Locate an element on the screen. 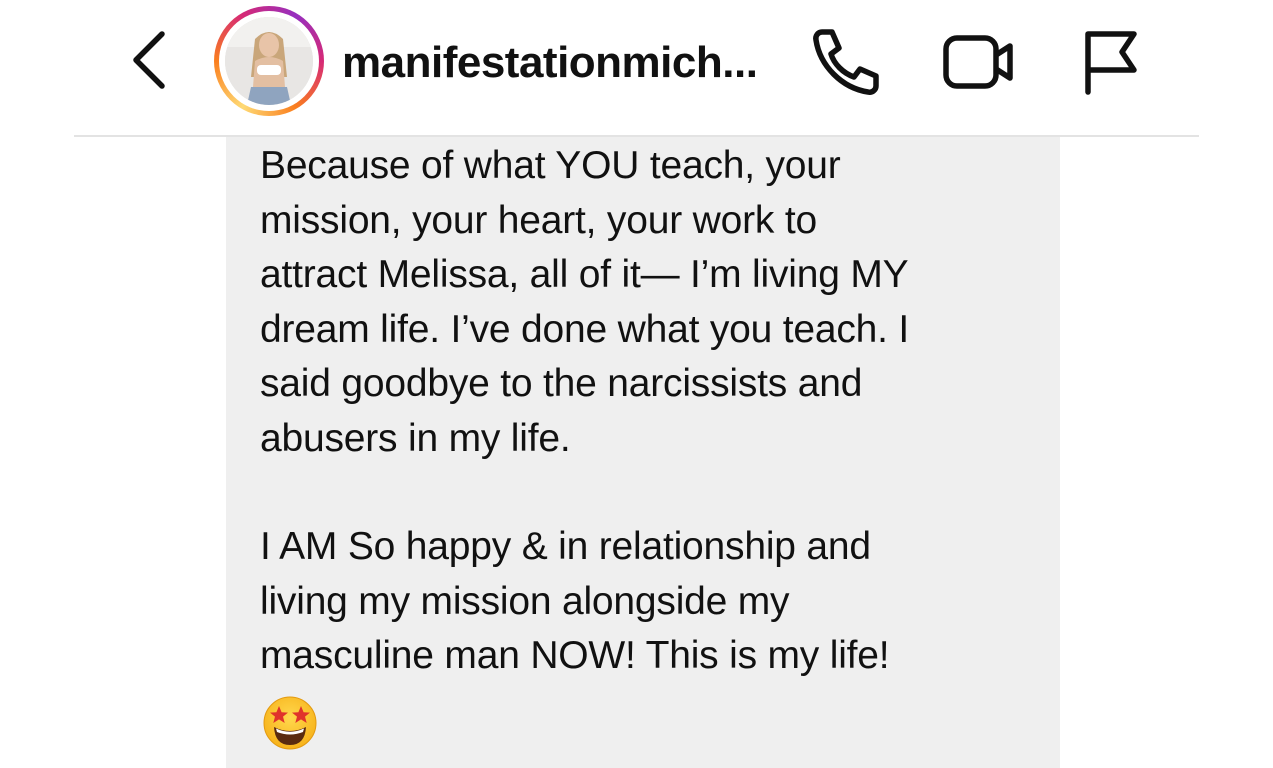  flag-icon is located at coordinates (1111, 63).